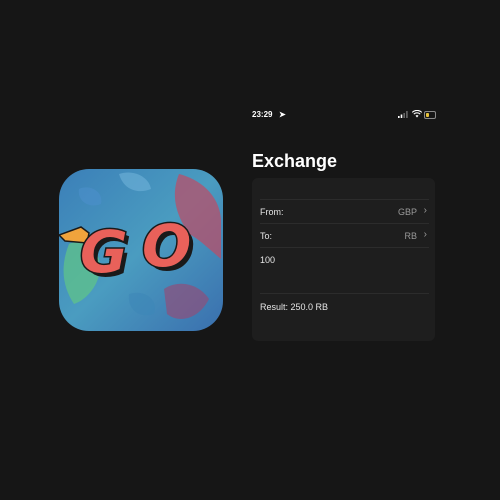 The height and width of the screenshot is (500, 500). I want to click on amount-value: 100, so click(268, 260).